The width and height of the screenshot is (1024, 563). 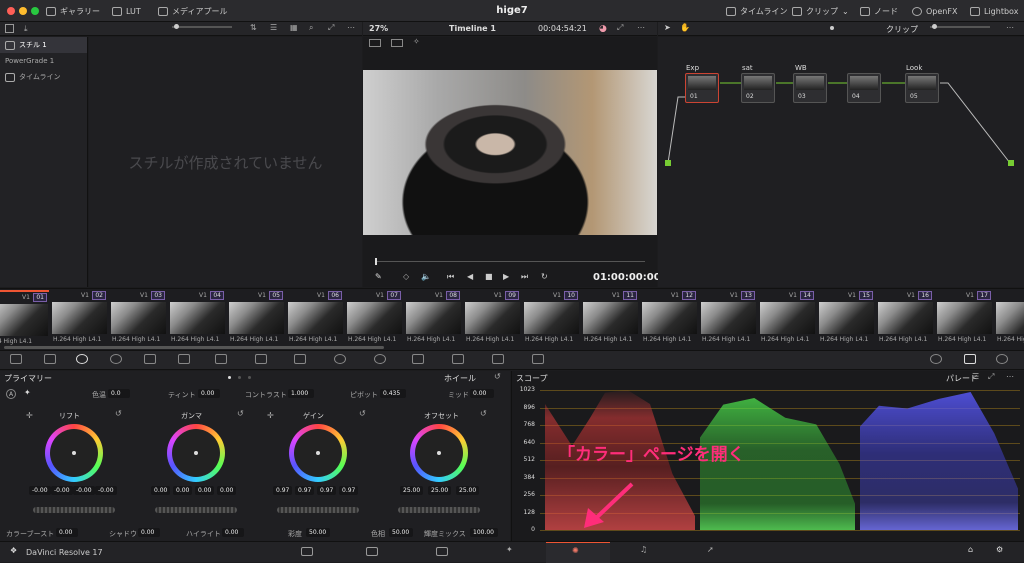 What do you see at coordinates (756, 11) in the screenshot?
I see `timeline-tab: タイムライン` at bounding box center [756, 11].